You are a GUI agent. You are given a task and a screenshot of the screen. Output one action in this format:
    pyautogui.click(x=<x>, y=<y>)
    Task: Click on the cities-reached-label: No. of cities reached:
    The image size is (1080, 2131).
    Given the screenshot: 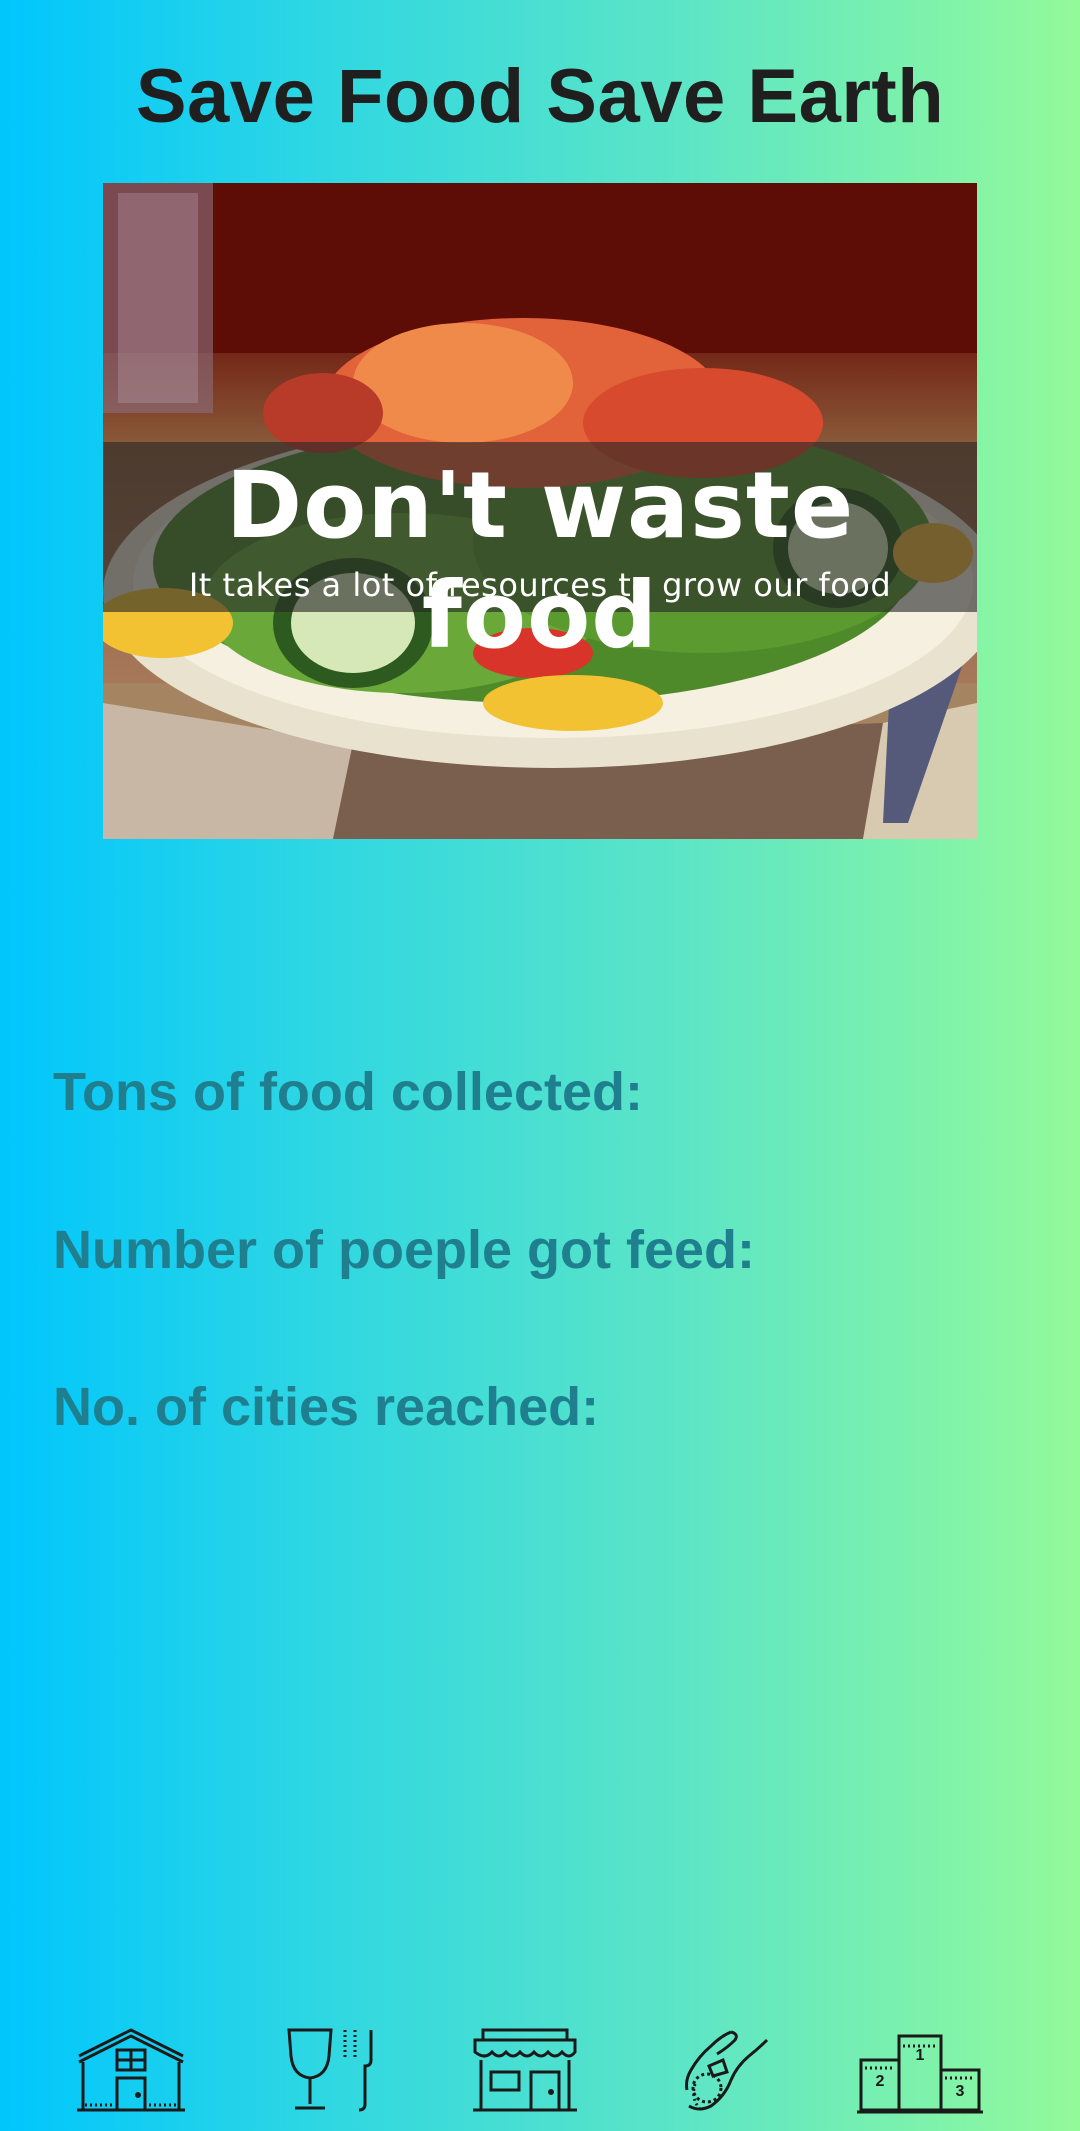 What is the action you would take?
    pyautogui.click(x=326, y=1407)
    